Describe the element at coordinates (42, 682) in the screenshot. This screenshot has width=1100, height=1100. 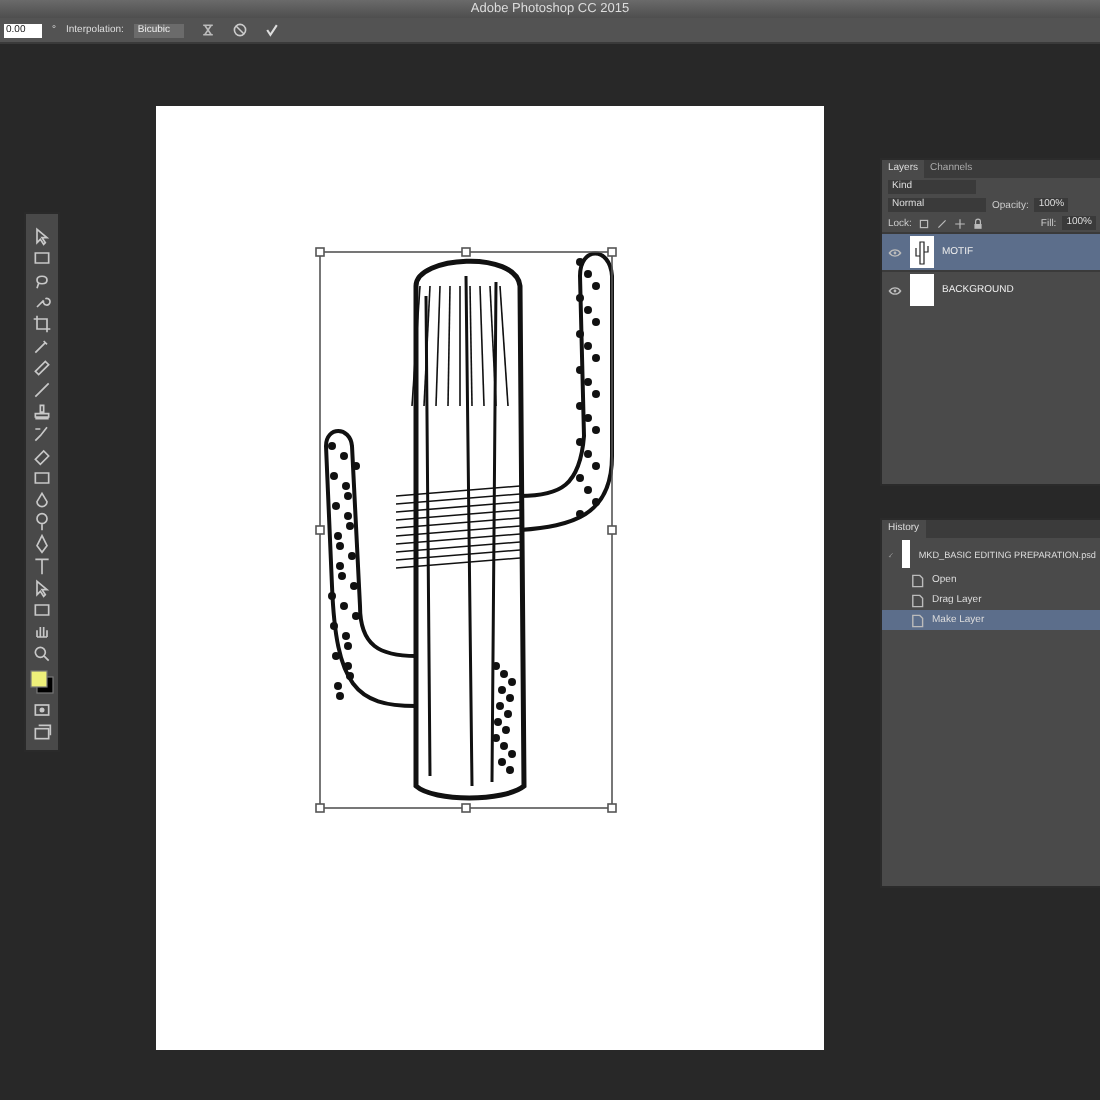
I see `color-swatches-icon` at that location.